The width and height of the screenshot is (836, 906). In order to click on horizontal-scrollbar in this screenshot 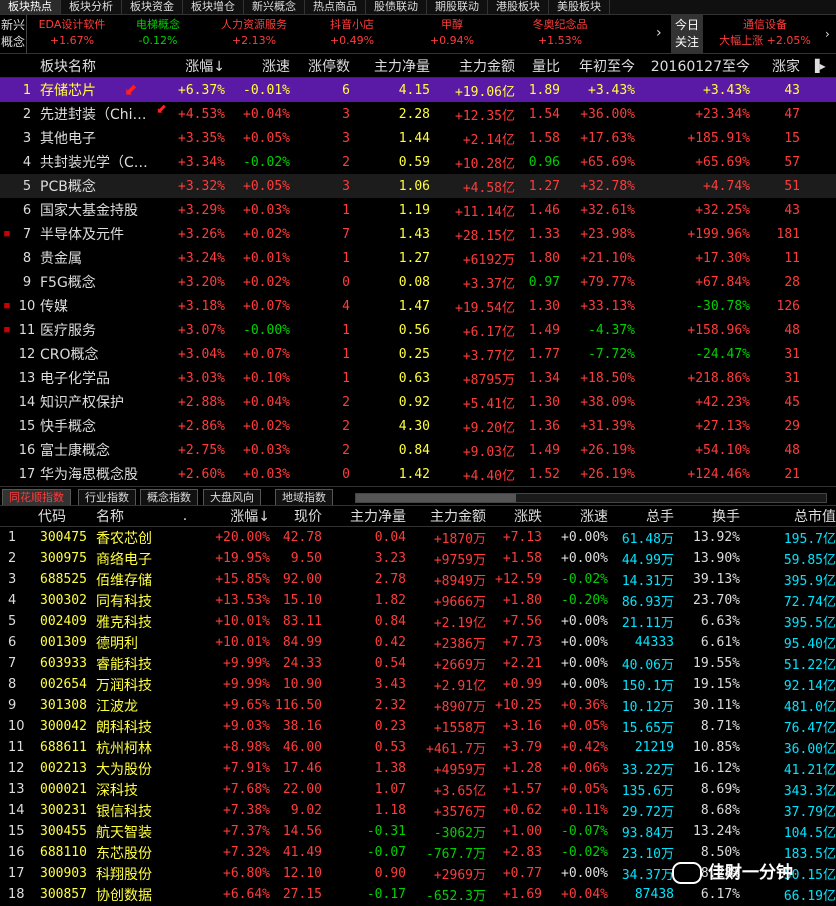, I will do `click(591, 498)`.